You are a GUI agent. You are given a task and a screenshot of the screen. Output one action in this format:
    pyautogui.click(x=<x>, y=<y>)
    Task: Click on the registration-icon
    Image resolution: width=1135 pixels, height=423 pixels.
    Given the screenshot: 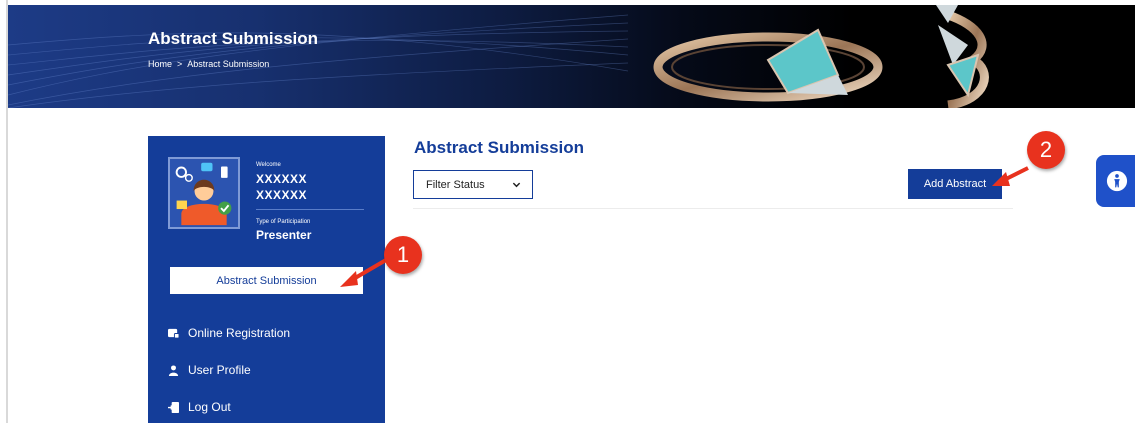 What is the action you would take?
    pyautogui.click(x=173, y=333)
    